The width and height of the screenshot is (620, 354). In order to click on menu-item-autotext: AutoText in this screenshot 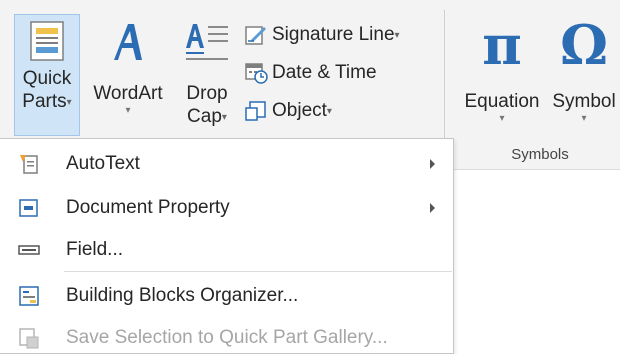, I will do `click(227, 164)`.